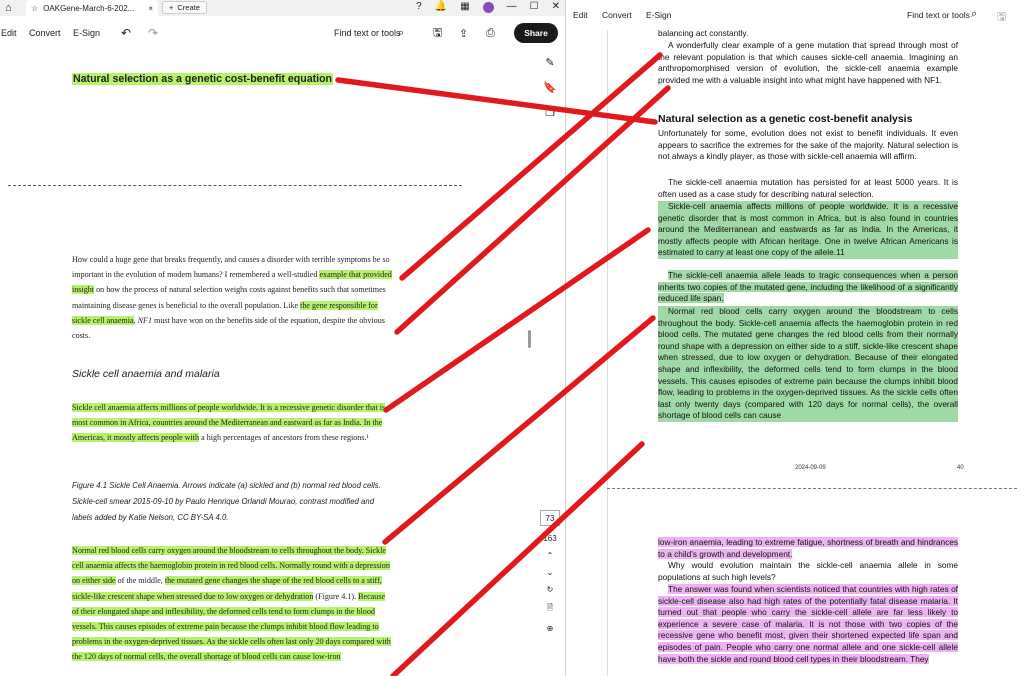  Describe the element at coordinates (536, 33) in the screenshot. I see `share-button: Share` at that location.